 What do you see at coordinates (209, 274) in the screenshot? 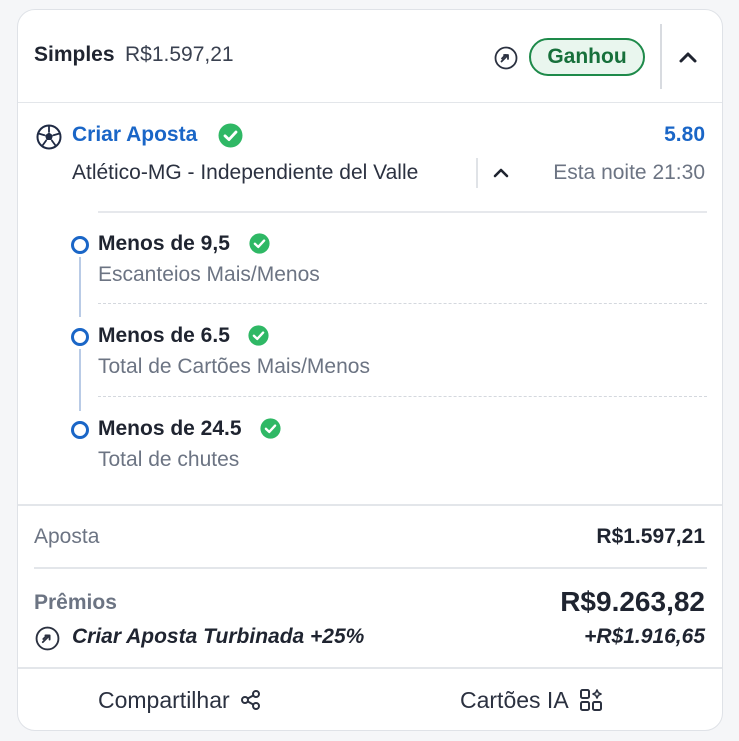
I see `selection-market: Escanteios Mais/Menos` at bounding box center [209, 274].